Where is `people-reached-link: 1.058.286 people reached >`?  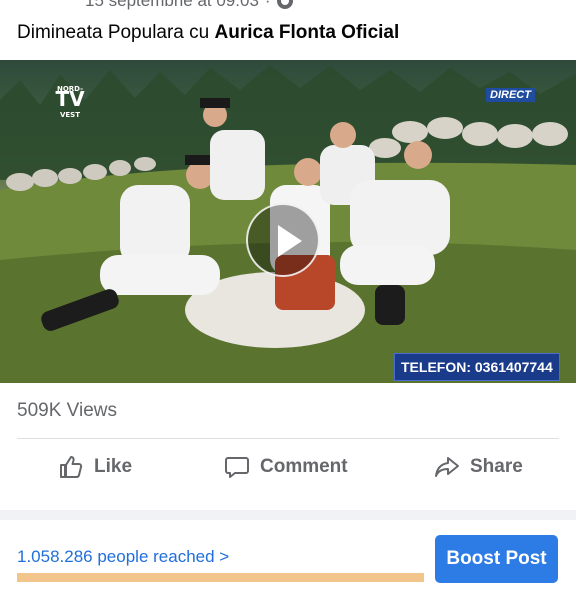 people-reached-link: 1.058.286 people reached > is located at coordinates (123, 557).